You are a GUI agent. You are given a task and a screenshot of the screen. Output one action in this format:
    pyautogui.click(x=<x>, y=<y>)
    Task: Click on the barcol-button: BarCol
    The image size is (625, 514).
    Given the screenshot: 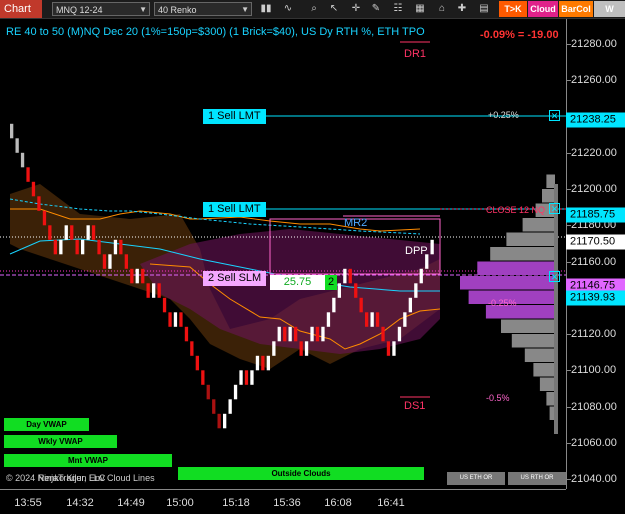 What is the action you would take?
    pyautogui.click(x=576, y=9)
    